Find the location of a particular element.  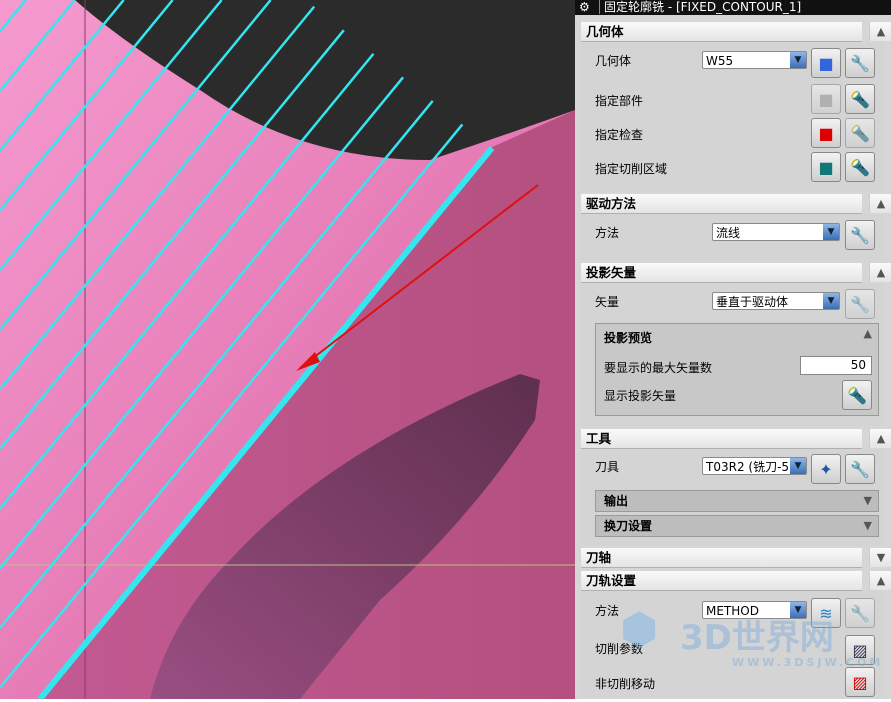

specify-check-button: ■ is located at coordinates (826, 133).